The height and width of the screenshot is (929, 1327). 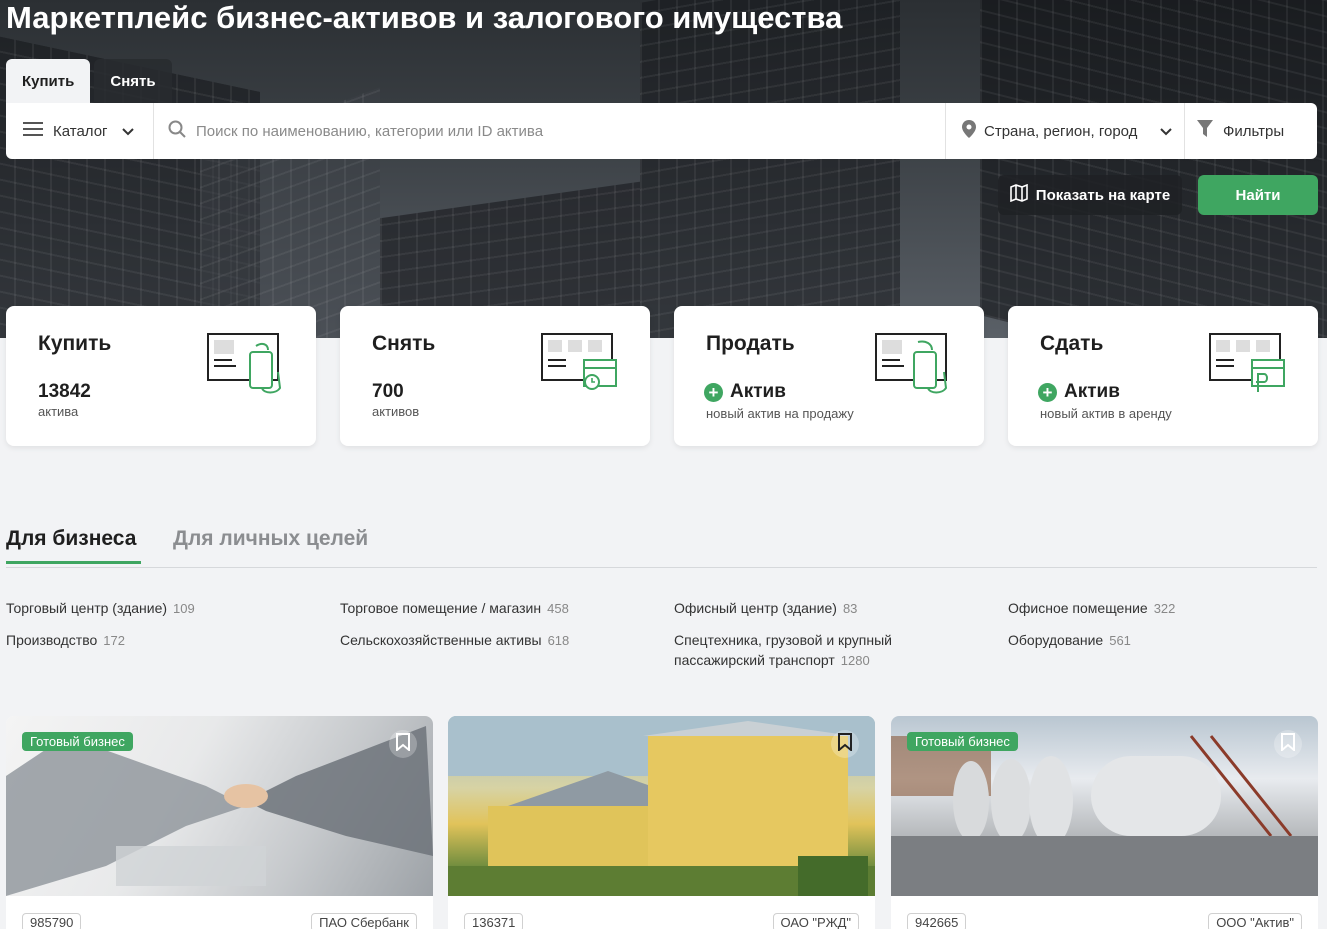 What do you see at coordinates (404, 343) in the screenshot?
I see `card-title: Снять` at bounding box center [404, 343].